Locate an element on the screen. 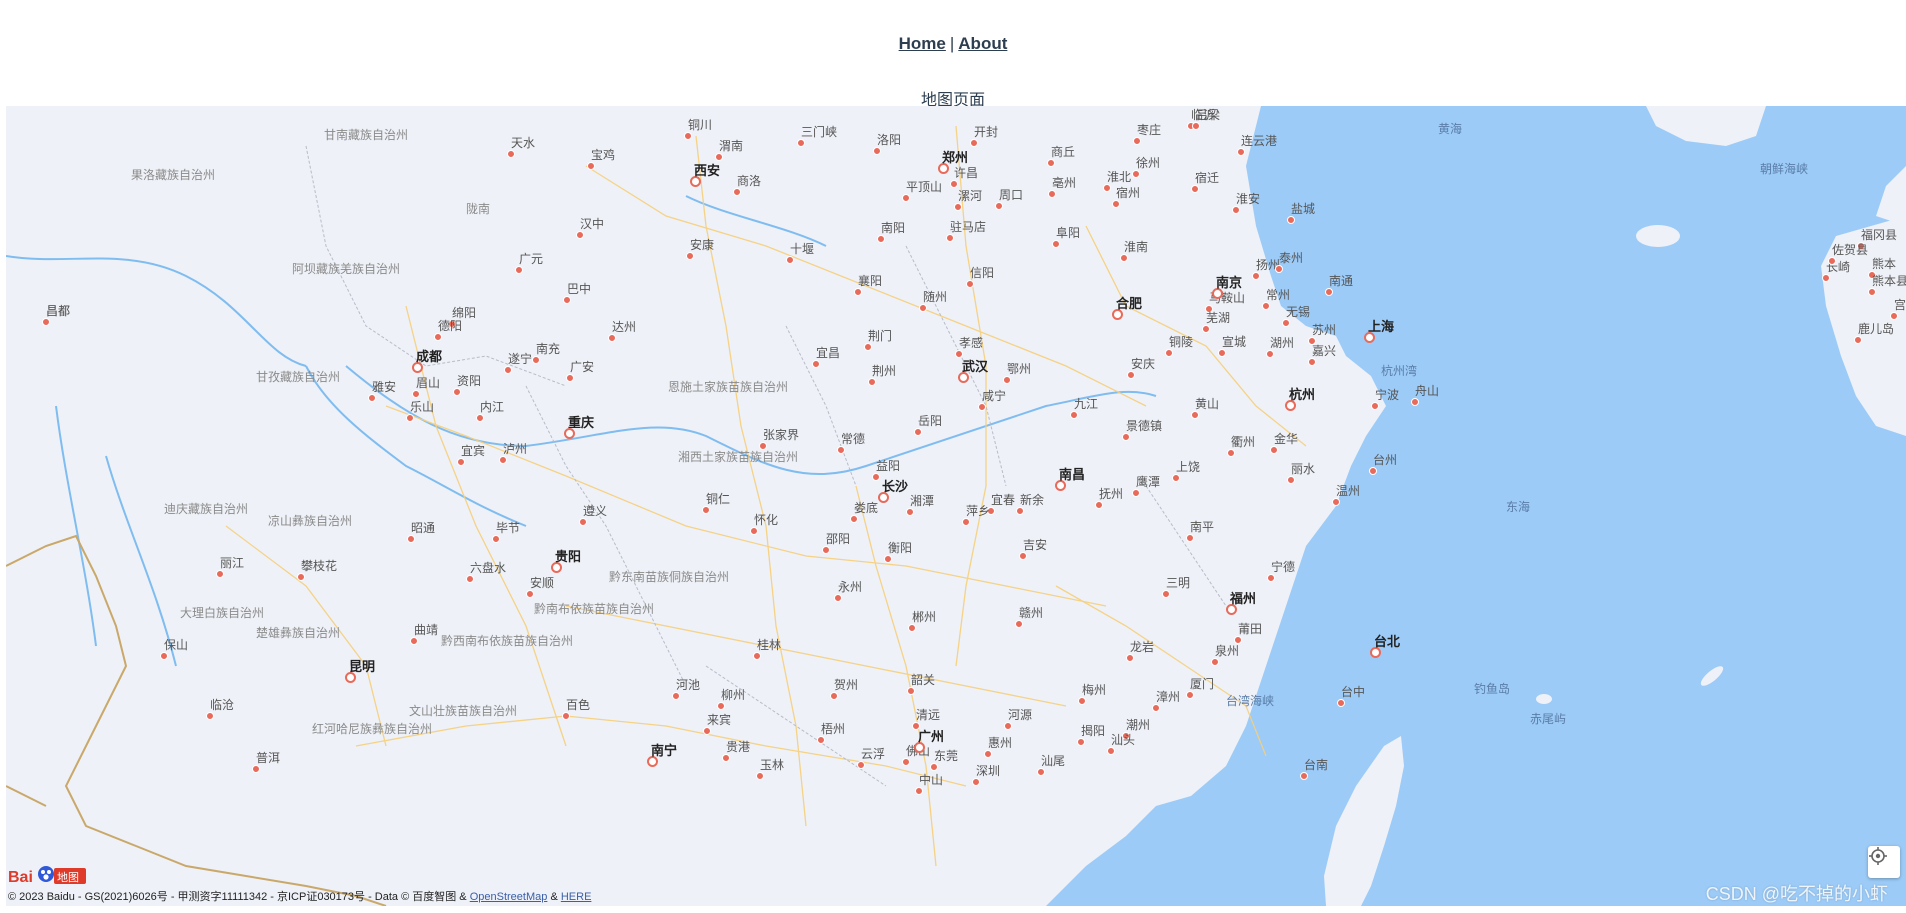  city-label: 九江 is located at coordinates (1086, 404).